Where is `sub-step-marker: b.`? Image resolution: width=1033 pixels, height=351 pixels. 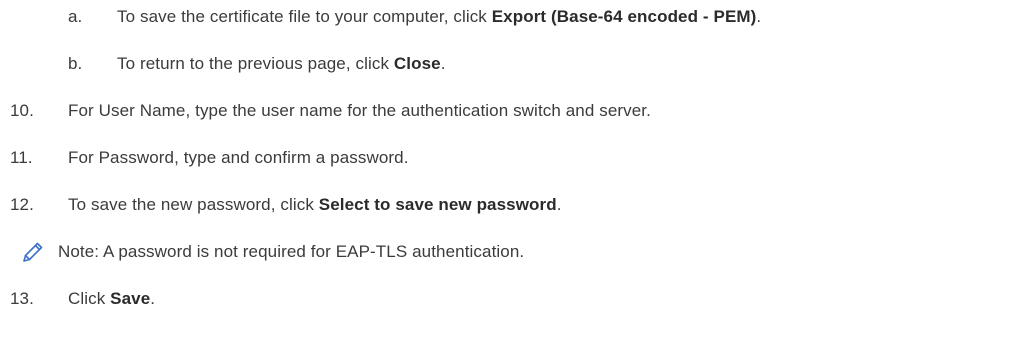
sub-step-marker: b. is located at coordinates (75, 63).